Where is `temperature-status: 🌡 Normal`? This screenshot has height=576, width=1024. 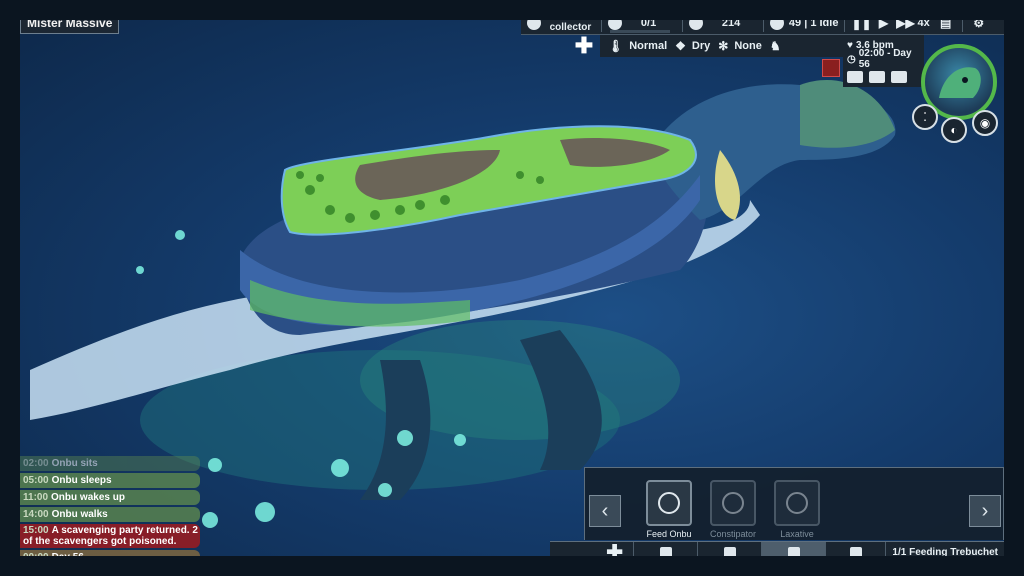 temperature-status: 🌡 Normal is located at coordinates (637, 46).